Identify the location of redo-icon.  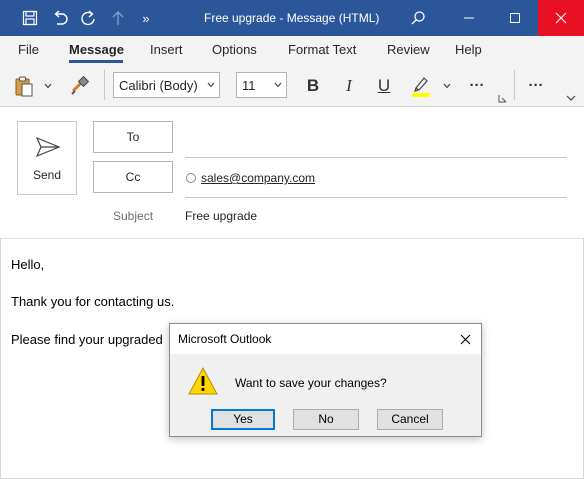
(88, 18).